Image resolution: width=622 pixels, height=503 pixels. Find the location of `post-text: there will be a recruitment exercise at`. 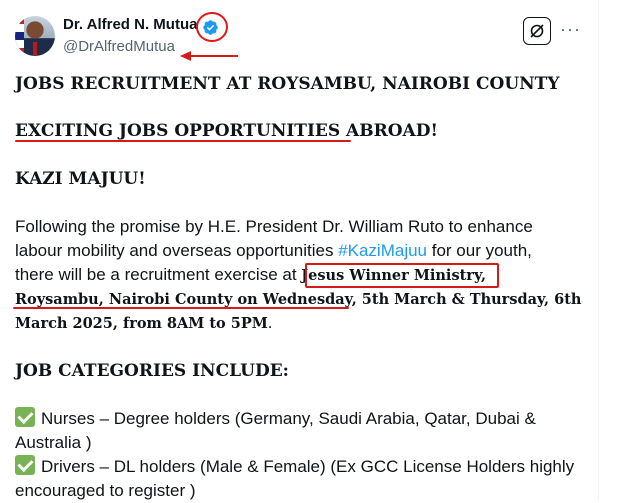

post-text: there will be a recruitment exercise at is located at coordinates (158, 274).